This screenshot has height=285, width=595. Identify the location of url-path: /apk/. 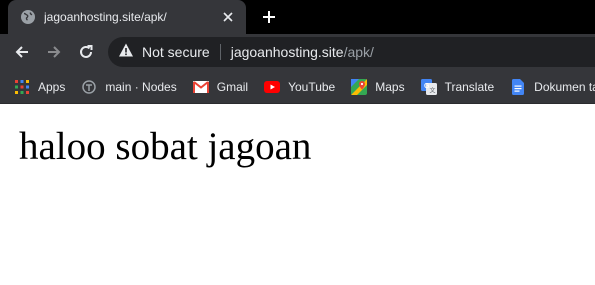
(358, 52).